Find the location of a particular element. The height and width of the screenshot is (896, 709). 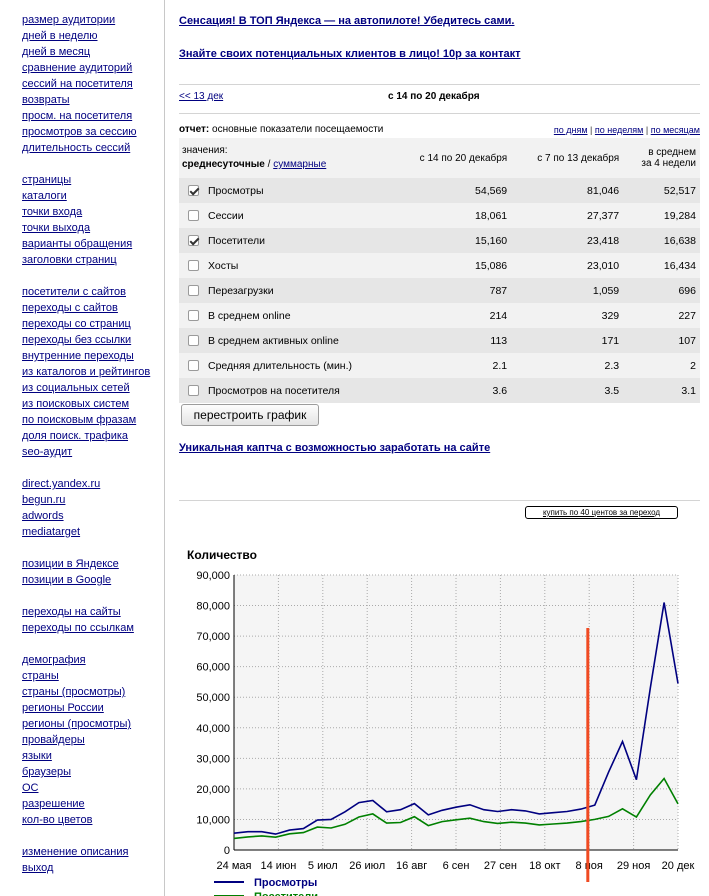

sidebar-link: дней в месяц is located at coordinates (92, 52).